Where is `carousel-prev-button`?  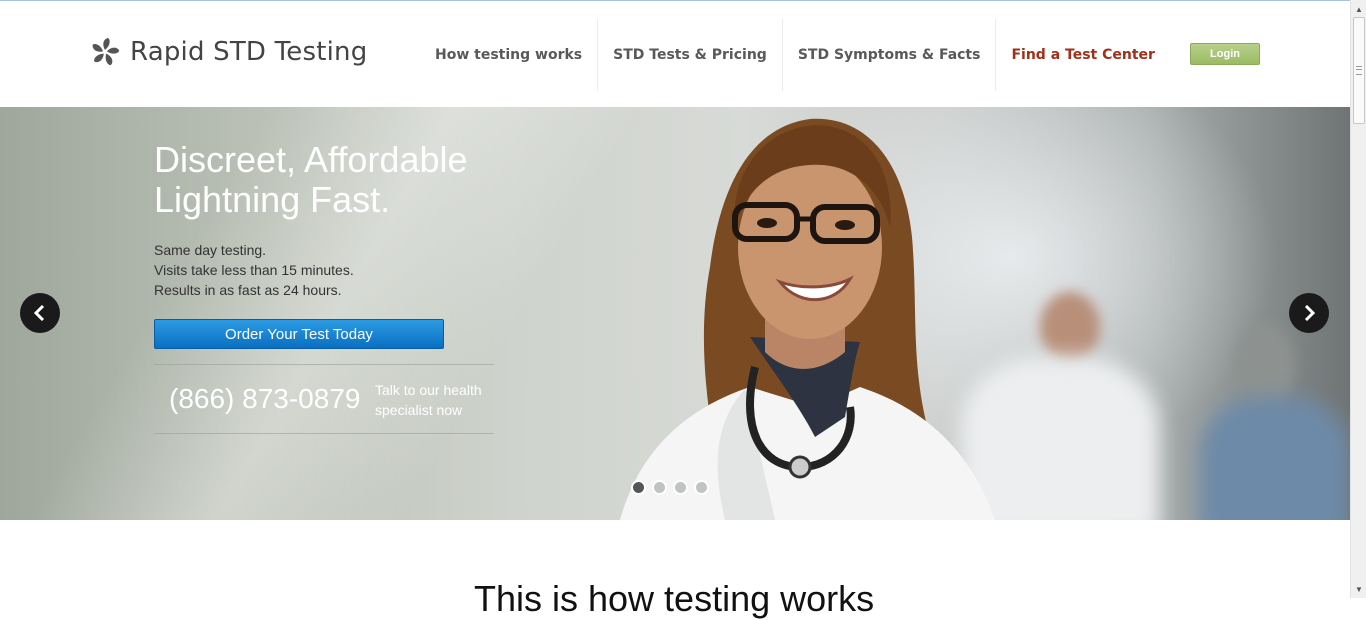 carousel-prev-button is located at coordinates (40, 313).